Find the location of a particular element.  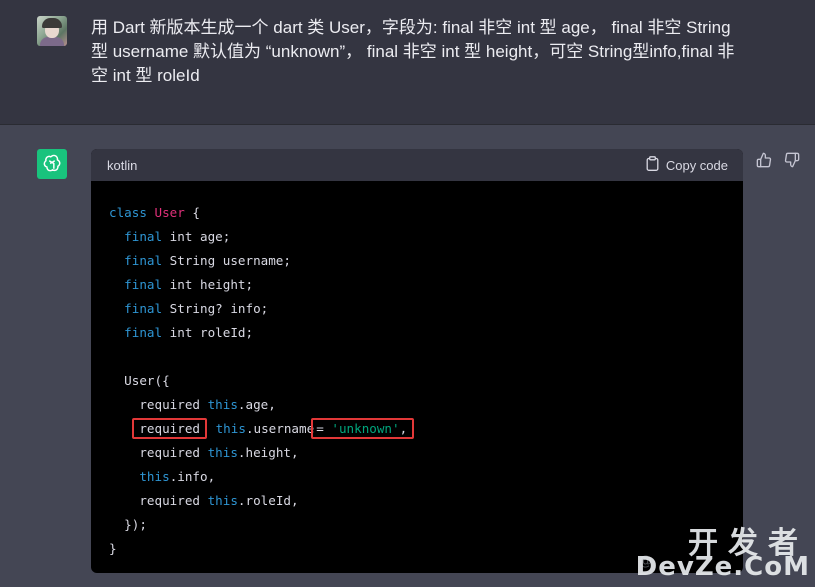

watermark-bottom-text: DevZe.CoM is located at coordinates (722, 567).